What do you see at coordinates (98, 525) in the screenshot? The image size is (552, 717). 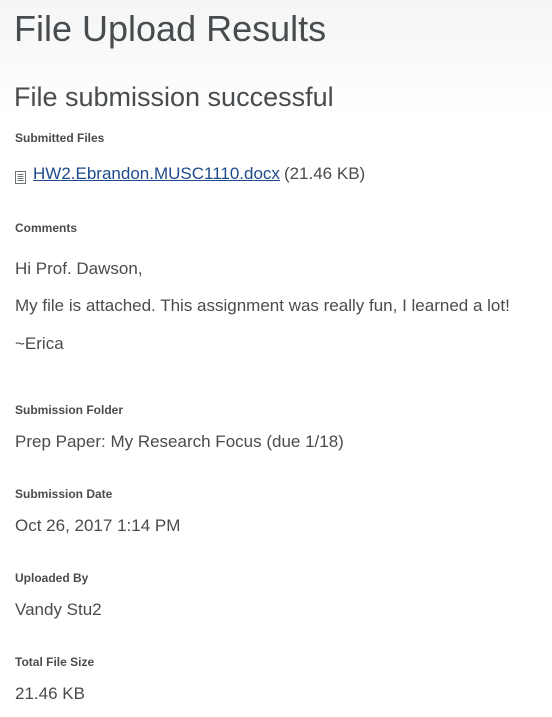 I see `submission-date-value: Oct 26, 2017 1:14 PM` at bounding box center [98, 525].